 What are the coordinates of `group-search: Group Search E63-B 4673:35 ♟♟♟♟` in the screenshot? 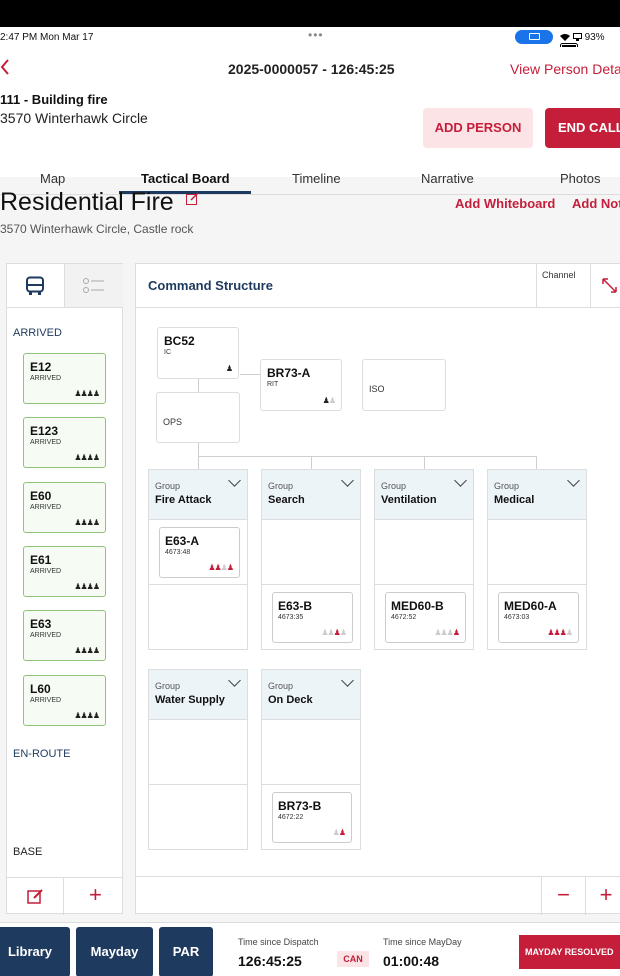 It's located at (311, 559).